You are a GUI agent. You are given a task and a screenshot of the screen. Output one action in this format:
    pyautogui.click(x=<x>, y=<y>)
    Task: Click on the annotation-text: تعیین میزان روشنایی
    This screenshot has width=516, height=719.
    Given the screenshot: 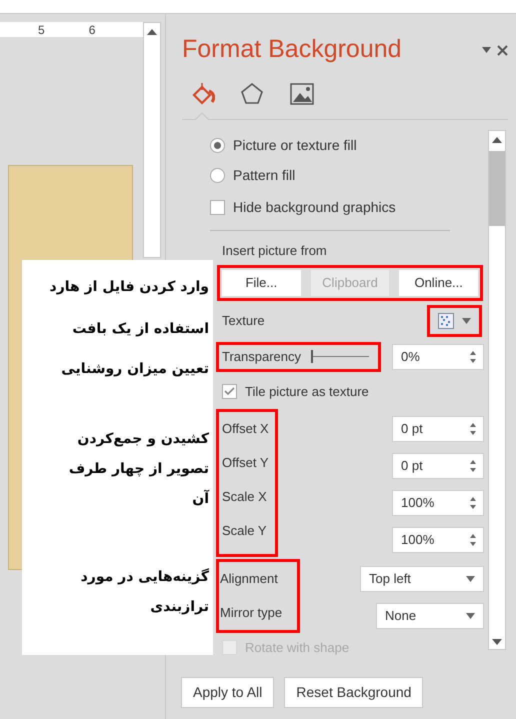 What is the action you would take?
    pyautogui.click(x=134, y=369)
    